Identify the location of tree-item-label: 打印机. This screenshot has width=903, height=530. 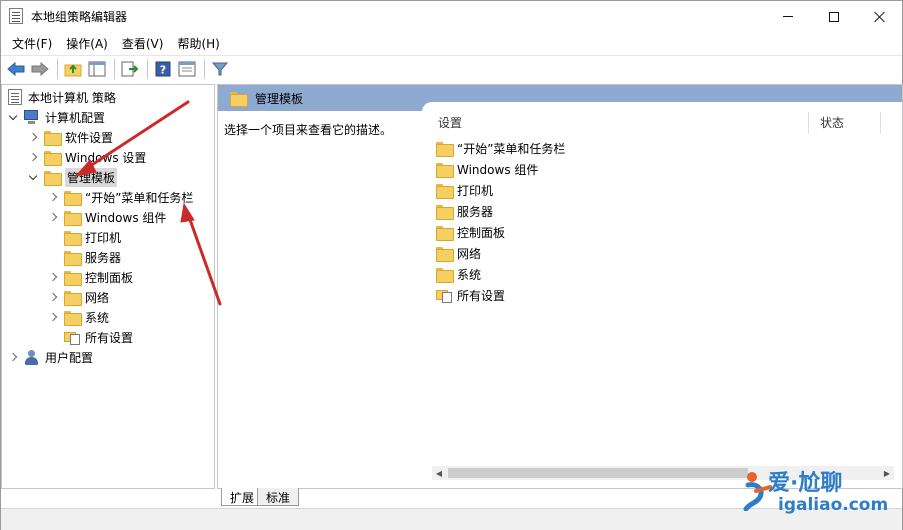
(103, 237).